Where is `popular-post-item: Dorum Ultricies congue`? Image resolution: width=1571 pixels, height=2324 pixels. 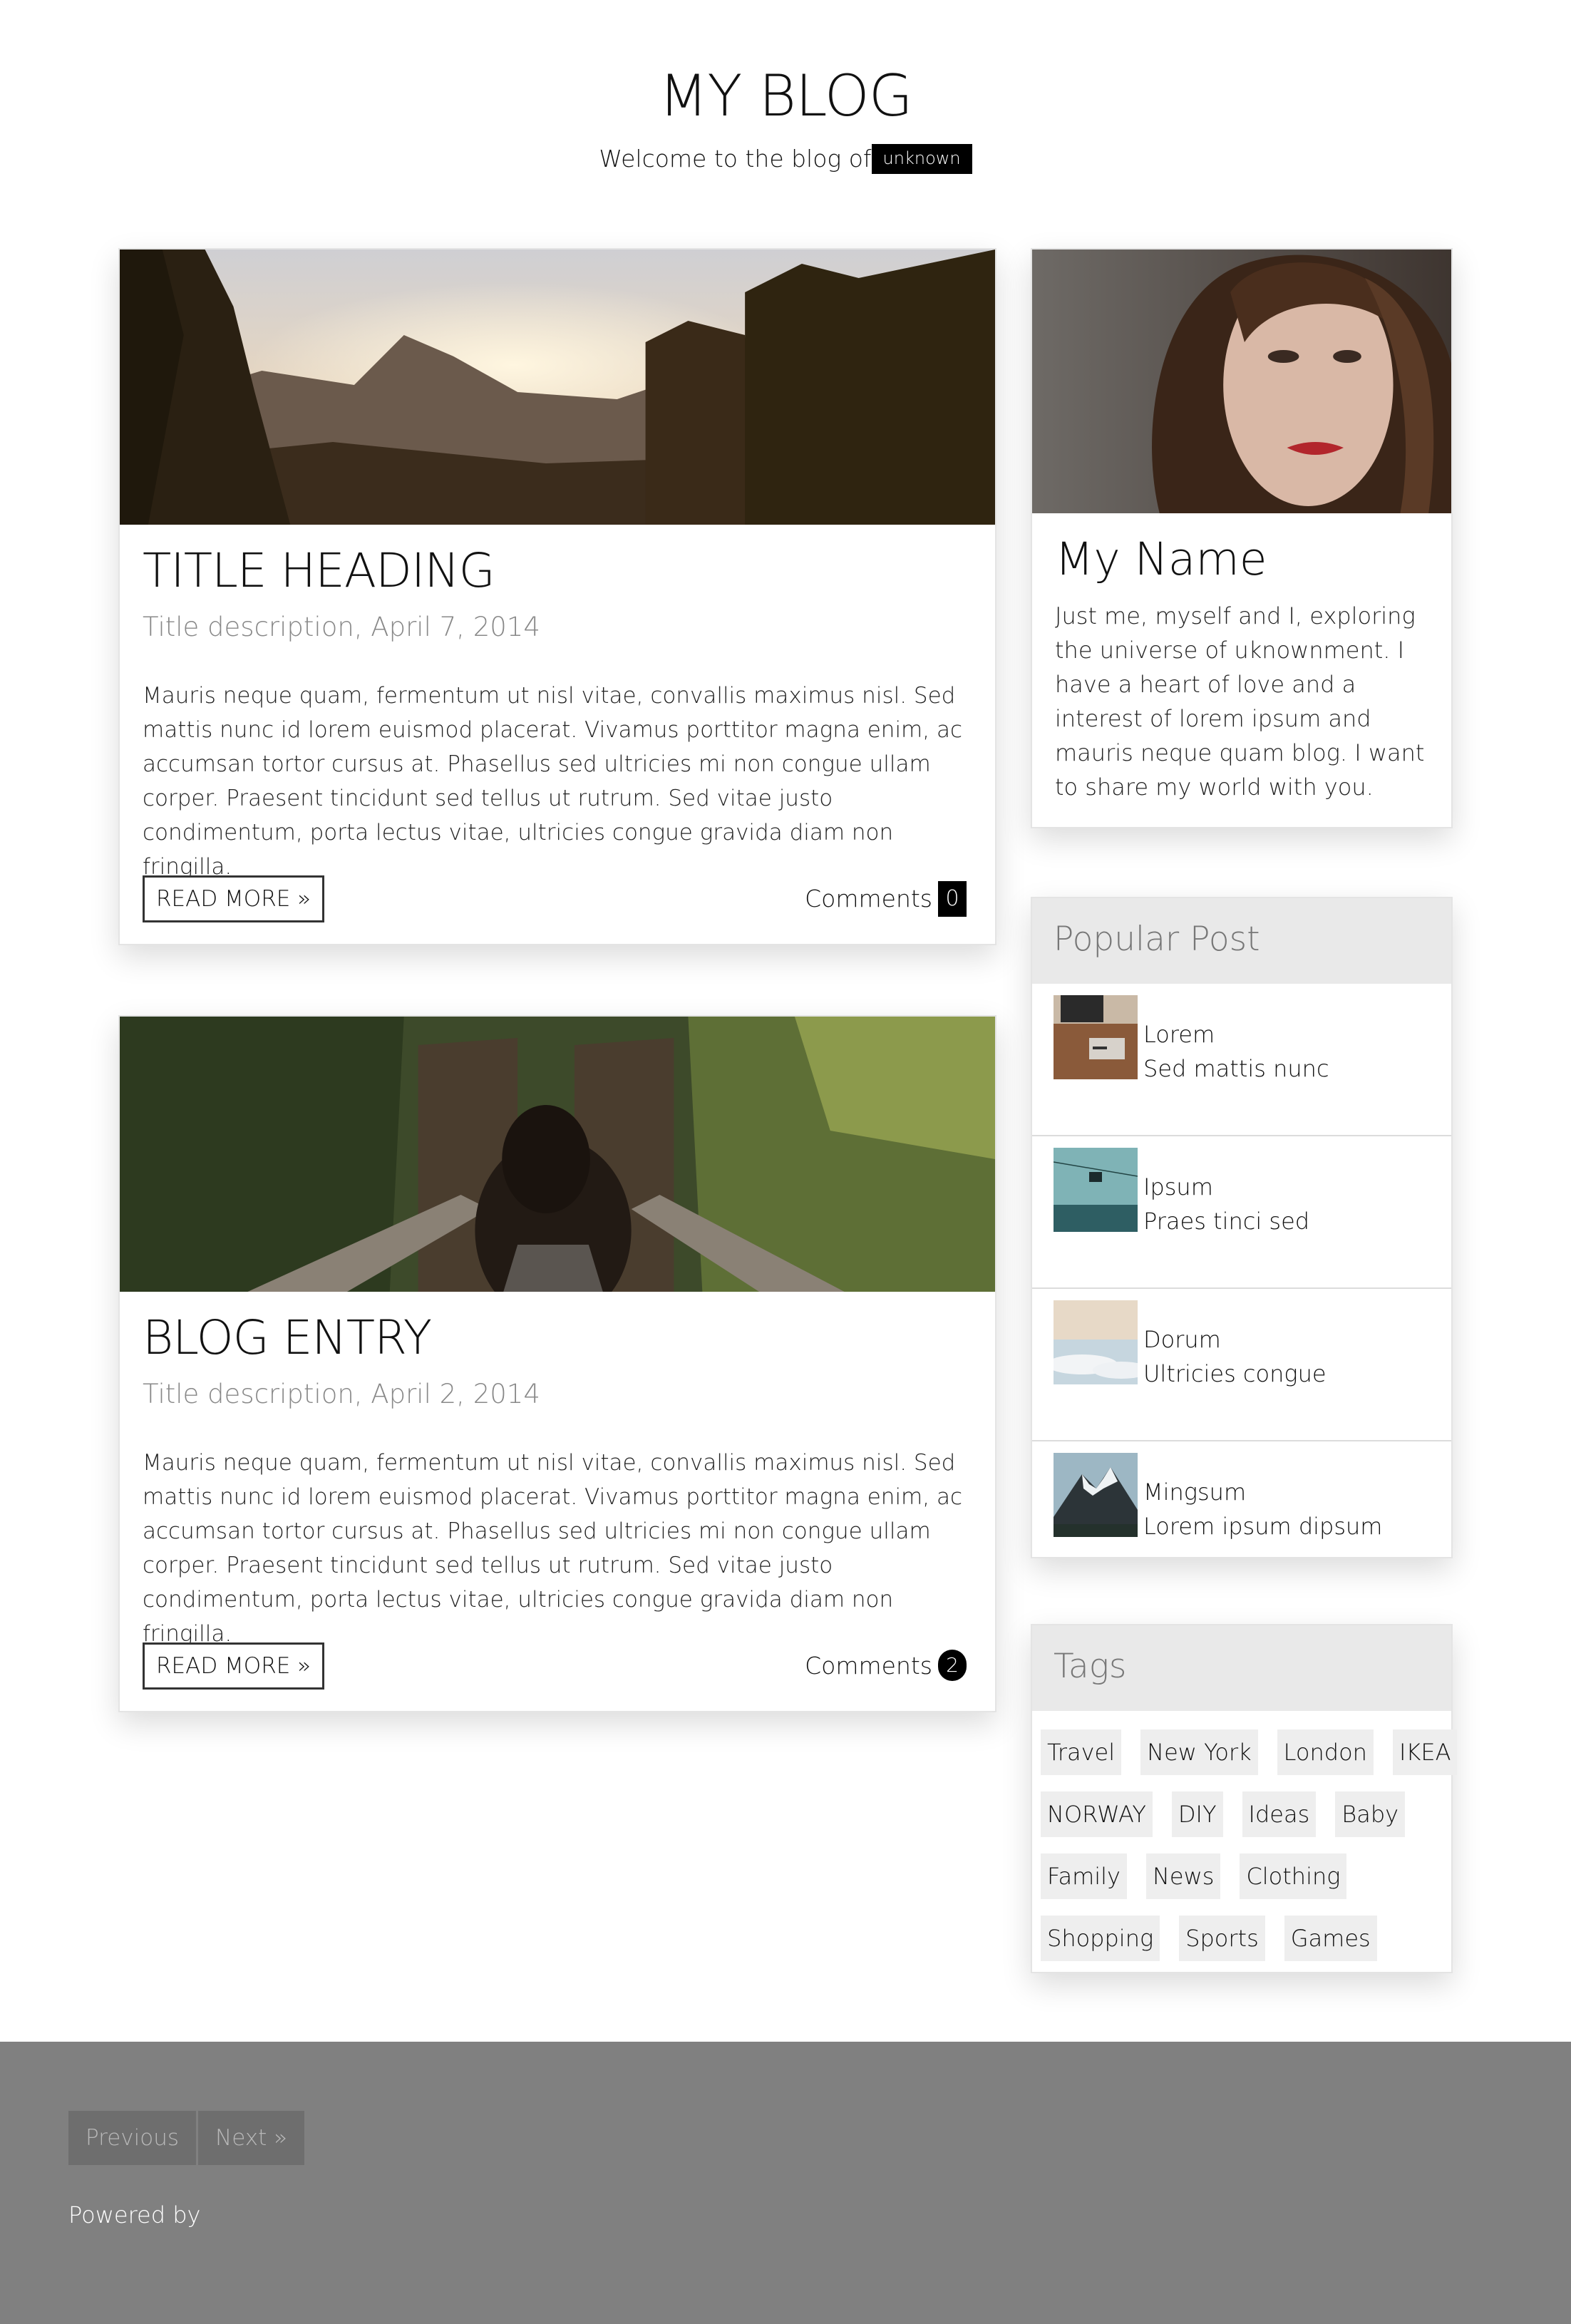
popular-post-item: Dorum Ultricies congue is located at coordinates (1241, 1365).